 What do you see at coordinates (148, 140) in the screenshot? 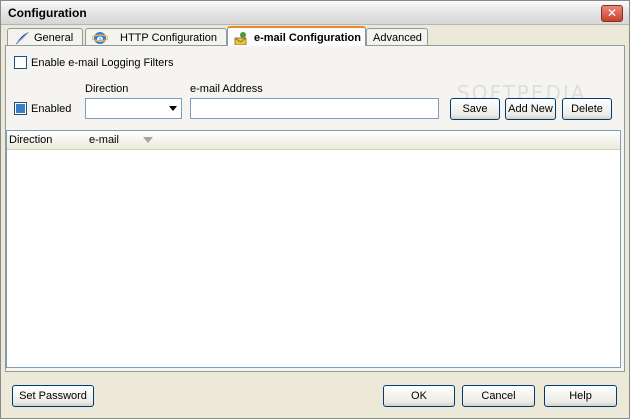
I see `sort-descending-icon` at bounding box center [148, 140].